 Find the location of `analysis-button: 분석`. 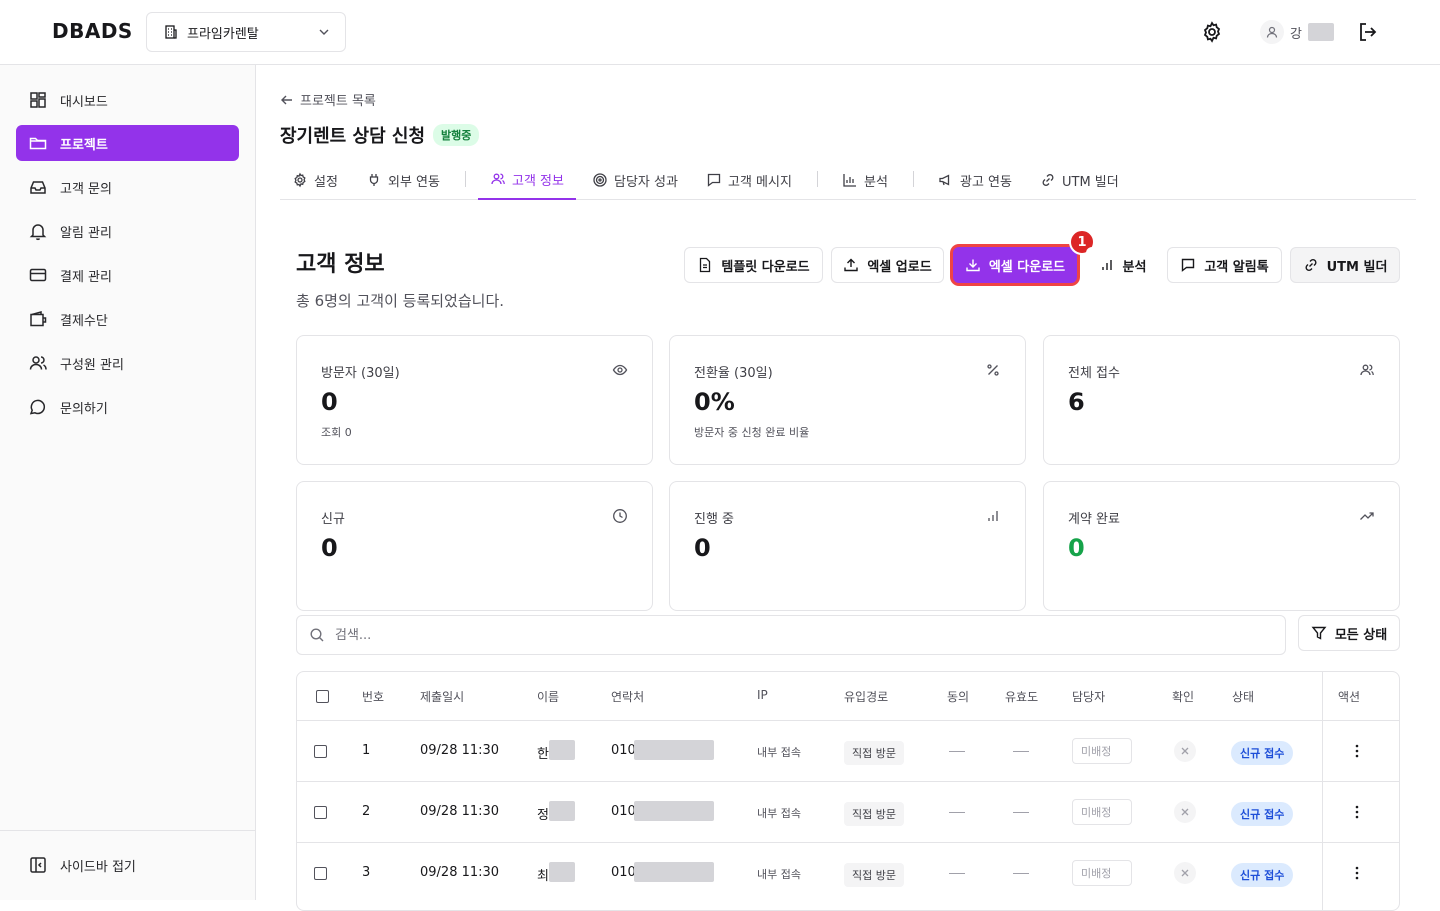

analysis-button: 분석 is located at coordinates (1122, 265).